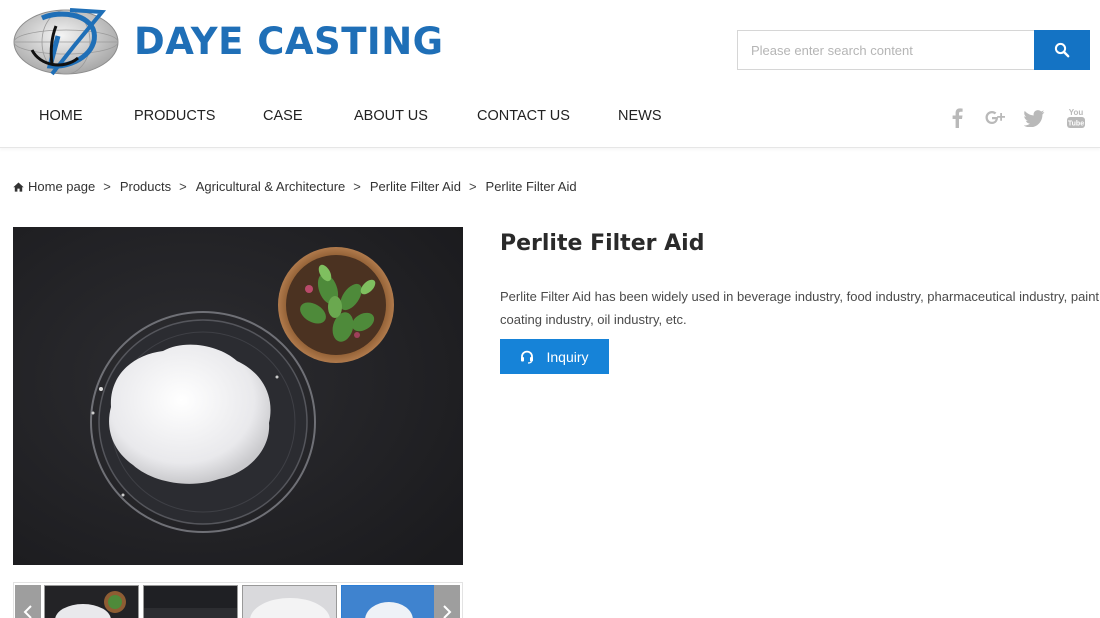 The image size is (1100, 618). Describe the element at coordinates (885, 50) in the screenshot. I see `search-input` at that location.